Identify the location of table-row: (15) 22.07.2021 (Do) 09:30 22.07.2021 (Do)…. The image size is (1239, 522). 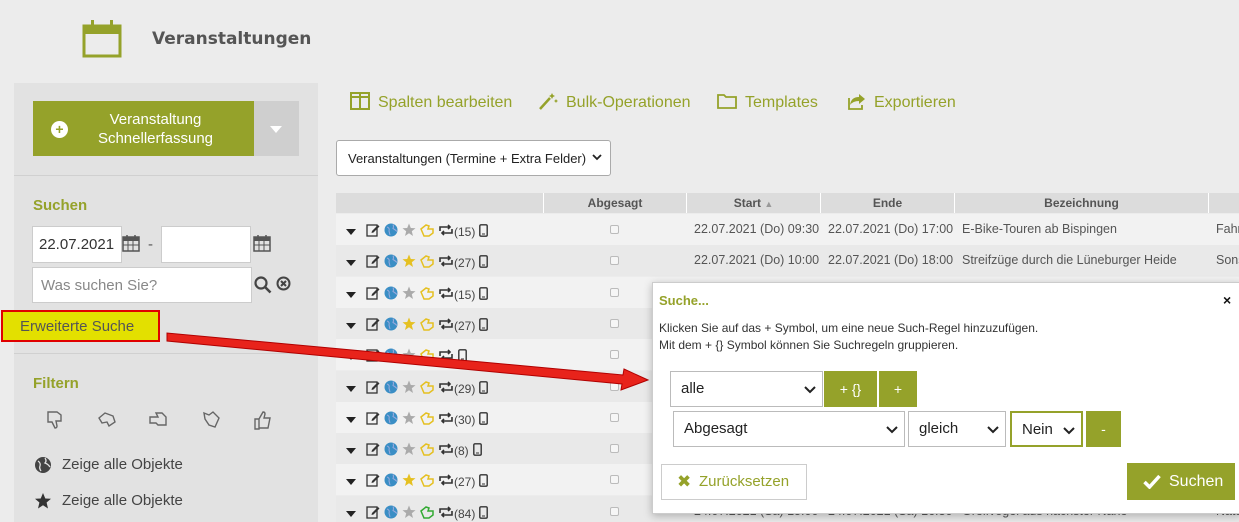
(787, 229).